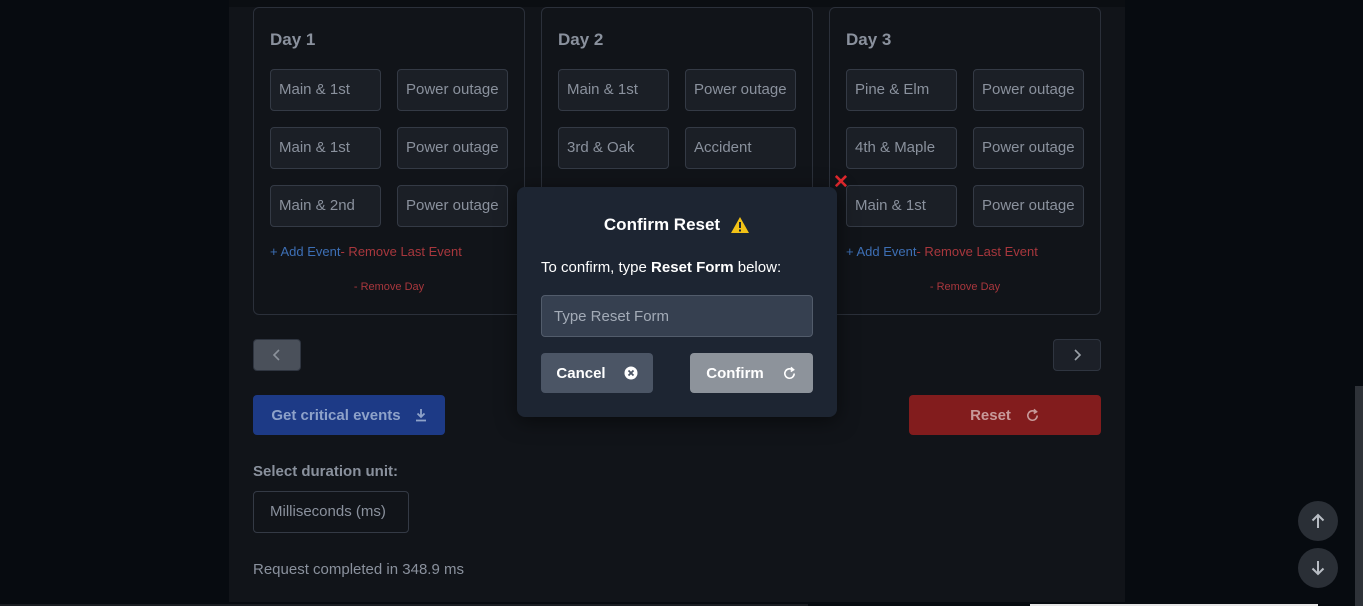  I want to click on dialog-instructions: To confirm, type Reset Form below:, so click(661, 267).